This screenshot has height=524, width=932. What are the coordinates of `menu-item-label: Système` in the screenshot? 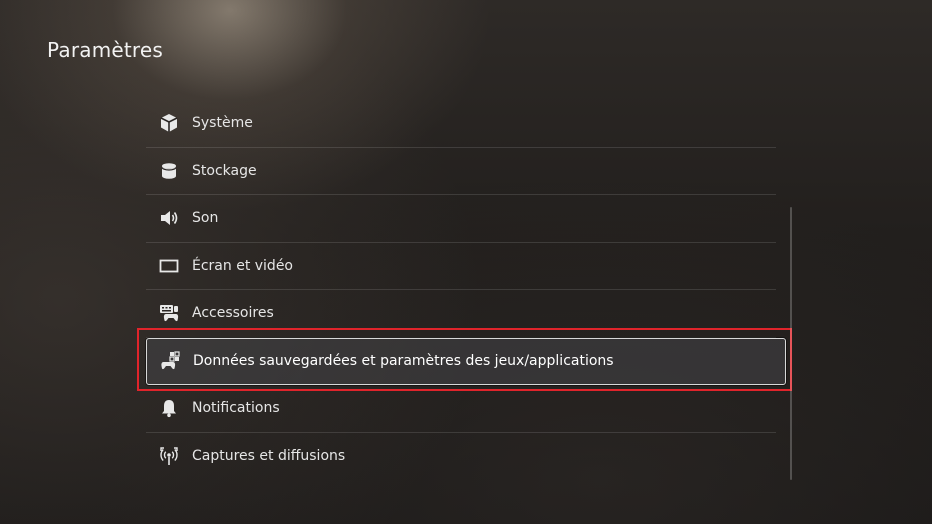 It's located at (222, 123).